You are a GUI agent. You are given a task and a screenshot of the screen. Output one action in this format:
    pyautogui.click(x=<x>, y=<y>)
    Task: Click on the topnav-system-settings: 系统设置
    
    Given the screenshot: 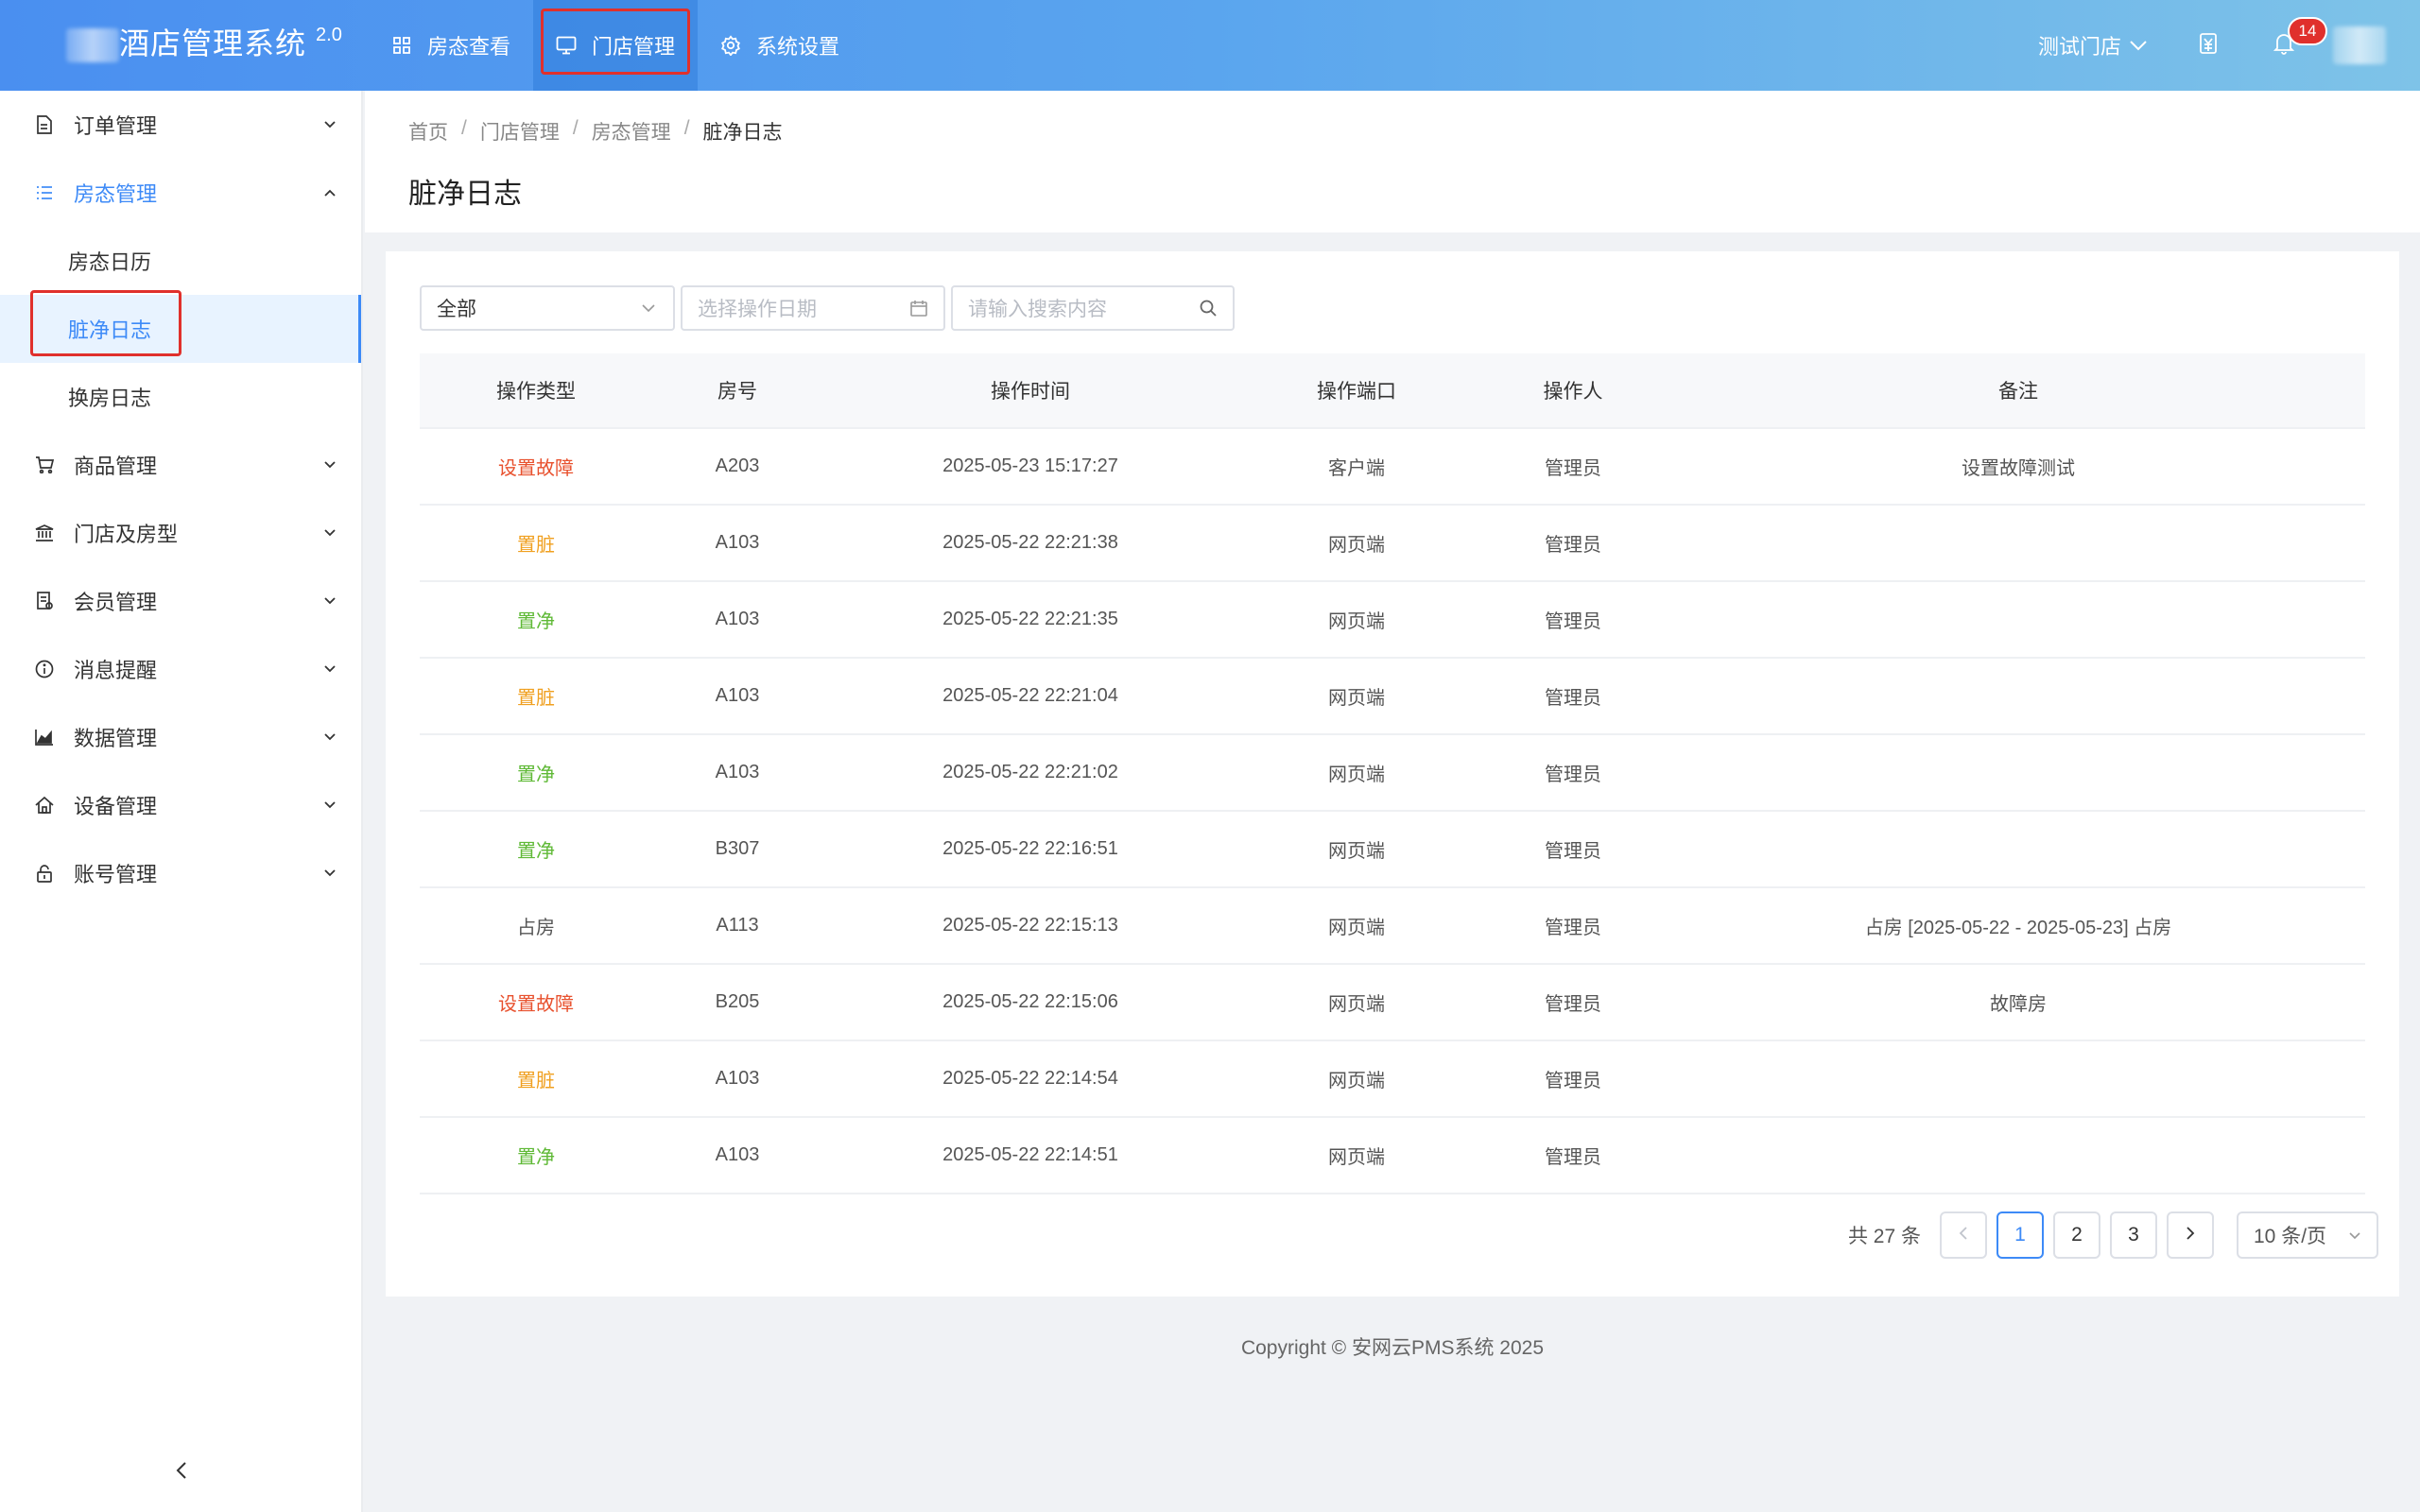 What is the action you would take?
    pyautogui.click(x=780, y=45)
    